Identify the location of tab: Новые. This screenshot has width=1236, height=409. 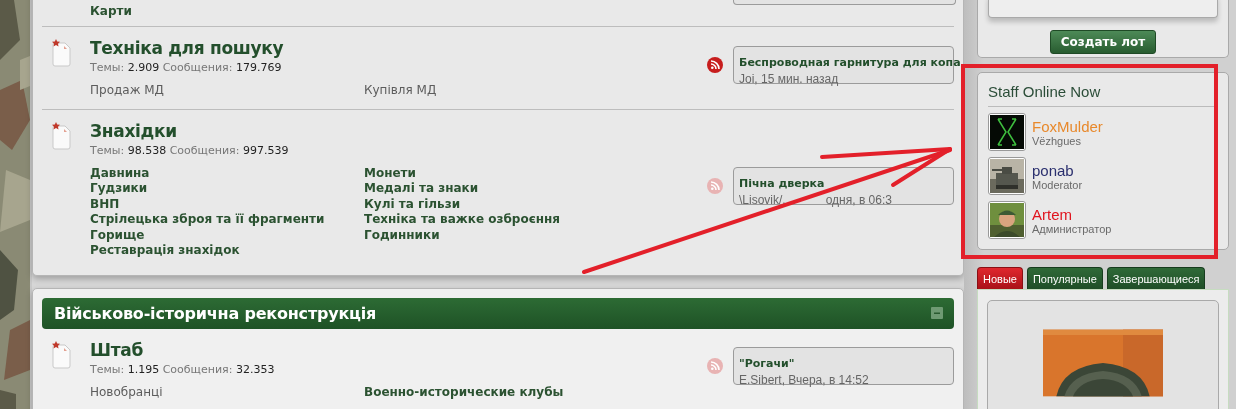
(1000, 278).